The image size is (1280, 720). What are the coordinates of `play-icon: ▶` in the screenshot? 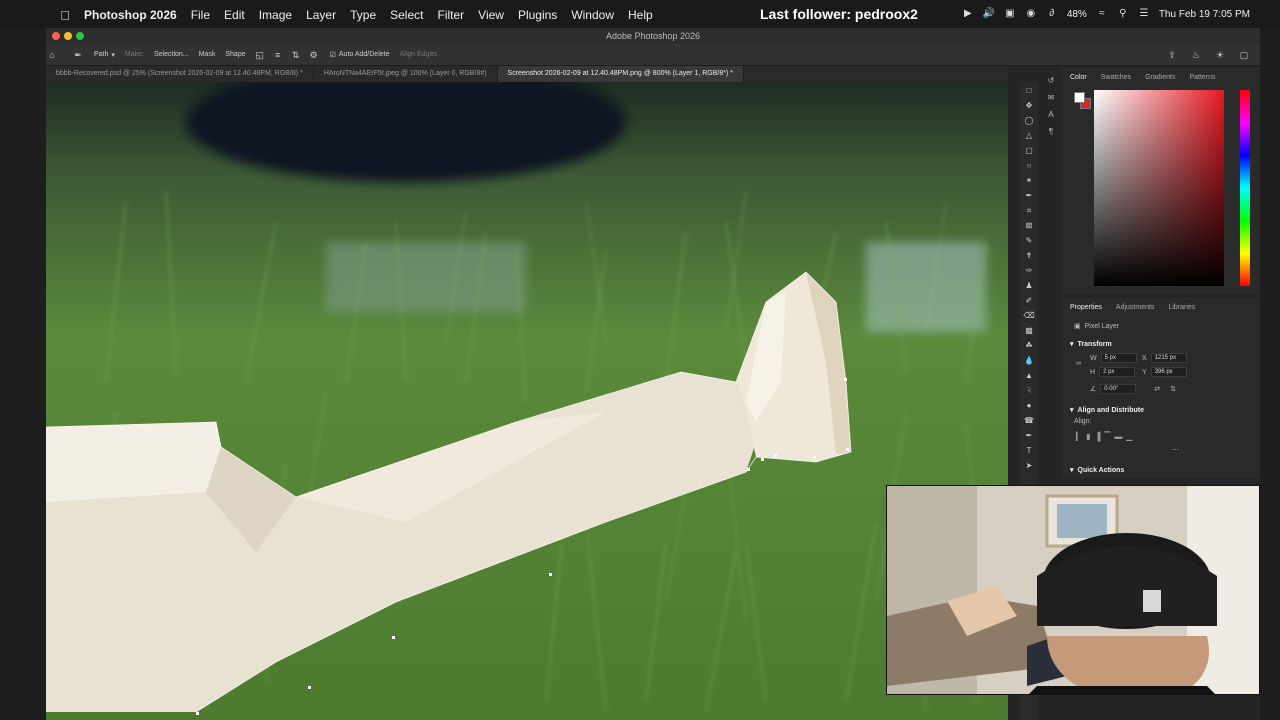 It's located at (968, 14).